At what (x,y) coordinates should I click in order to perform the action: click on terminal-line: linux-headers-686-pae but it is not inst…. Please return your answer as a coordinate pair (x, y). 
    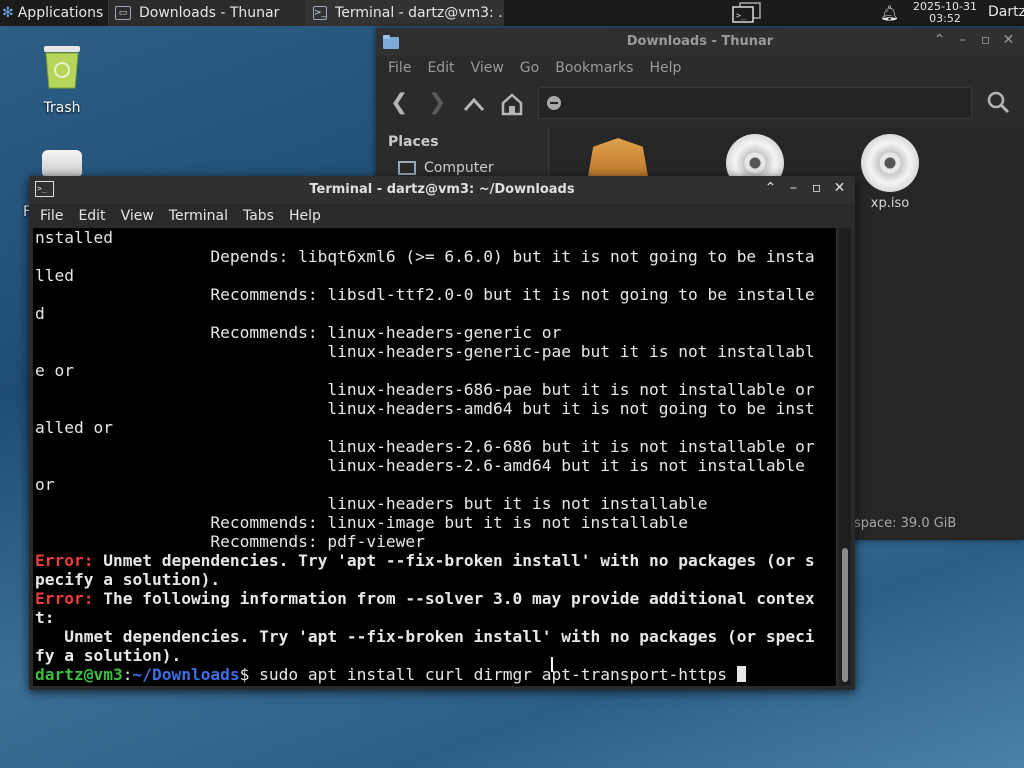
    Looking at the image, I should click on (425, 389).